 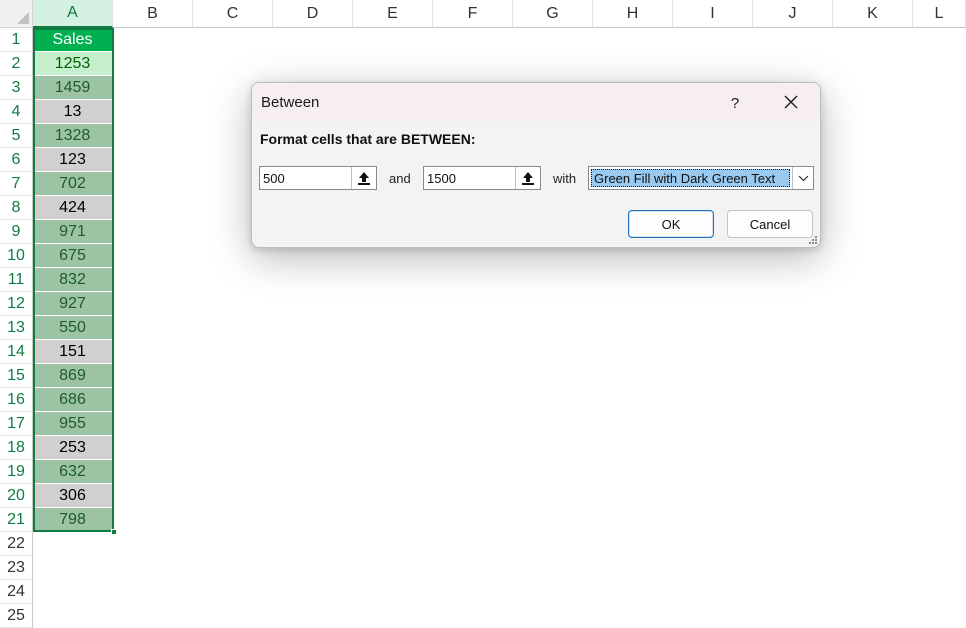 I want to click on row-header: 8, so click(x=16, y=208).